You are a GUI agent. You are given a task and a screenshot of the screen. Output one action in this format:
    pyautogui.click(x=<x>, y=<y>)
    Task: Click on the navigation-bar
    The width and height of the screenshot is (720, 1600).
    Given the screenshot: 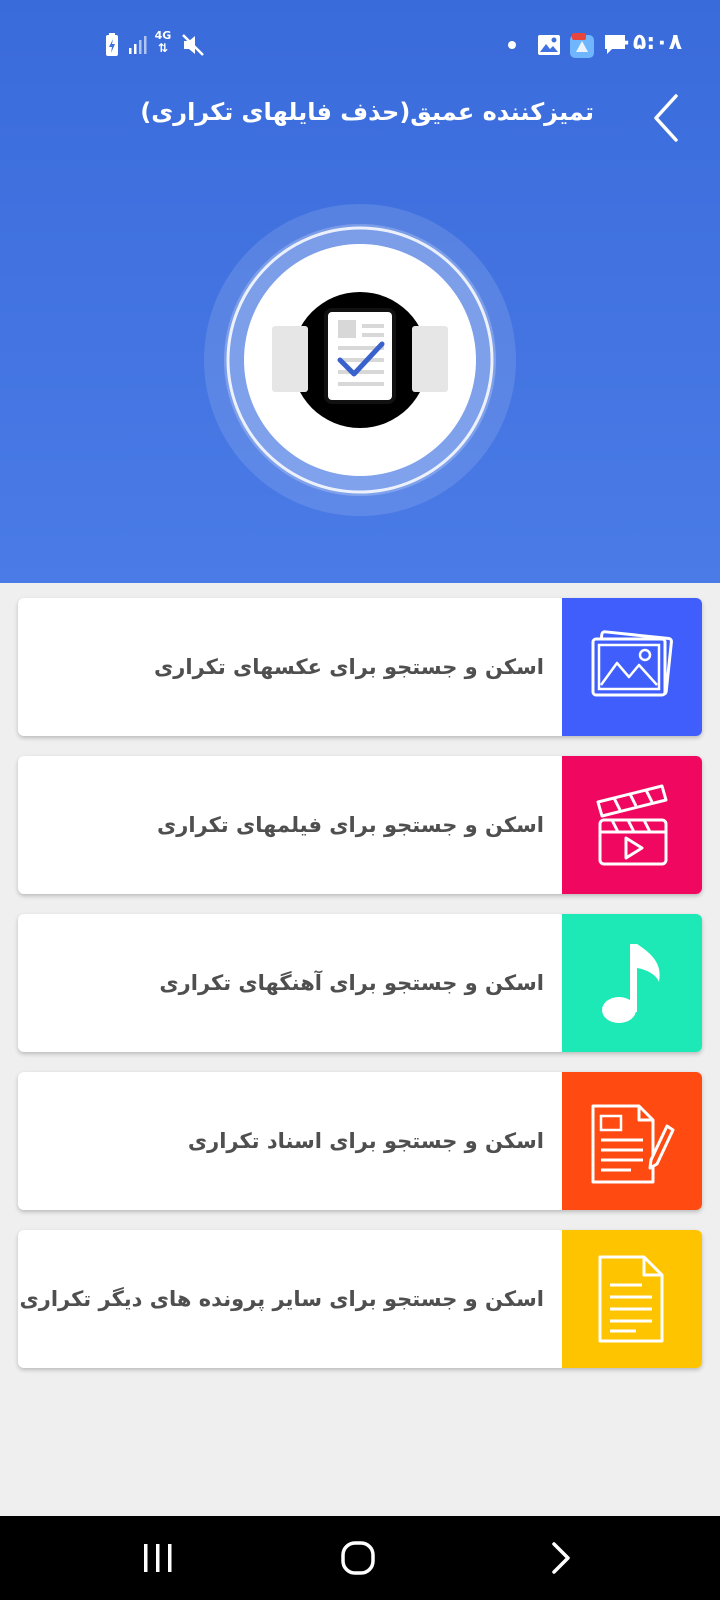 What is the action you would take?
    pyautogui.click(x=360, y=1558)
    